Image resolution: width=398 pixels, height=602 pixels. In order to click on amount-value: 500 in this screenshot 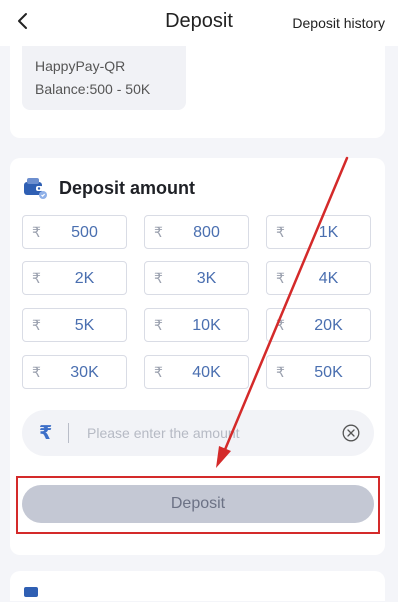, I will do `click(84, 232)`.